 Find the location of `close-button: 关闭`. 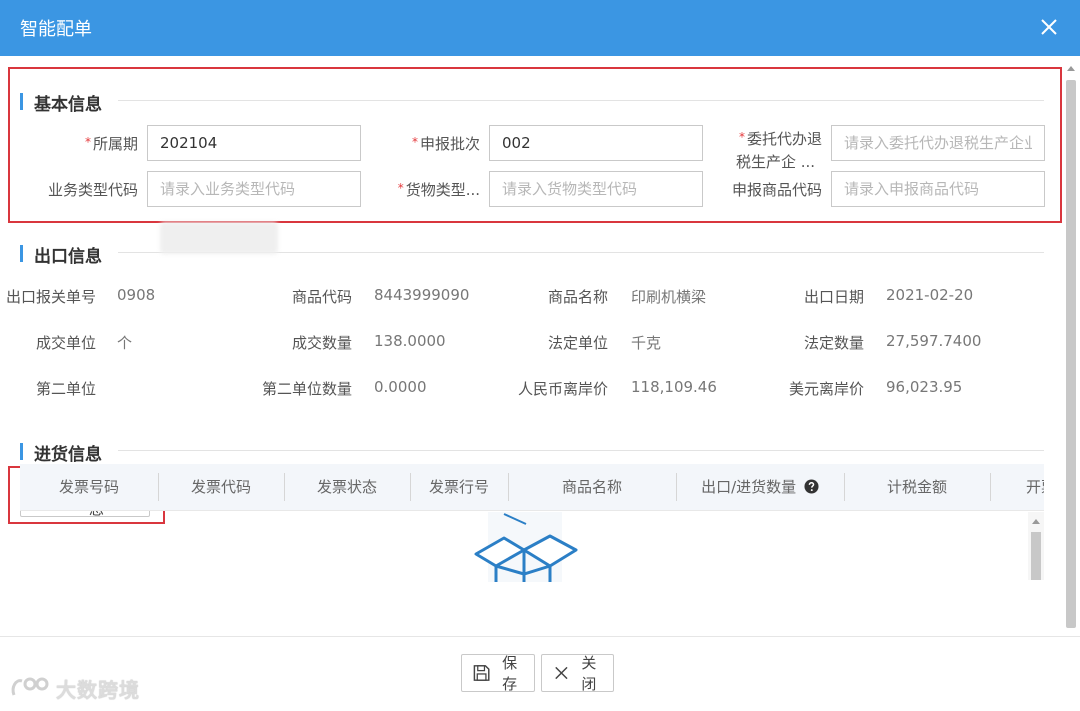

close-button: 关闭 is located at coordinates (577, 673).